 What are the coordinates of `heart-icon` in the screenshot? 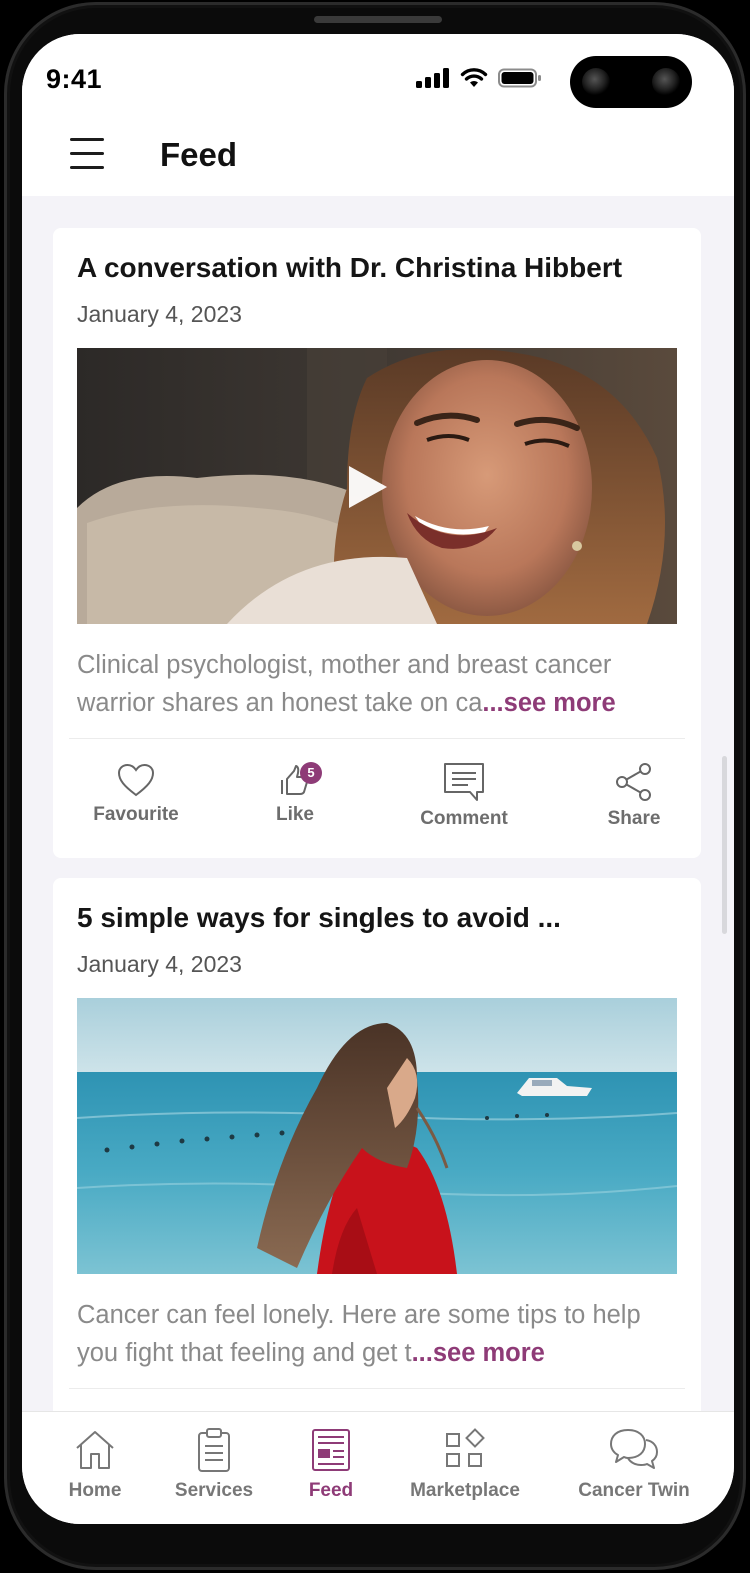 It's located at (136, 780).